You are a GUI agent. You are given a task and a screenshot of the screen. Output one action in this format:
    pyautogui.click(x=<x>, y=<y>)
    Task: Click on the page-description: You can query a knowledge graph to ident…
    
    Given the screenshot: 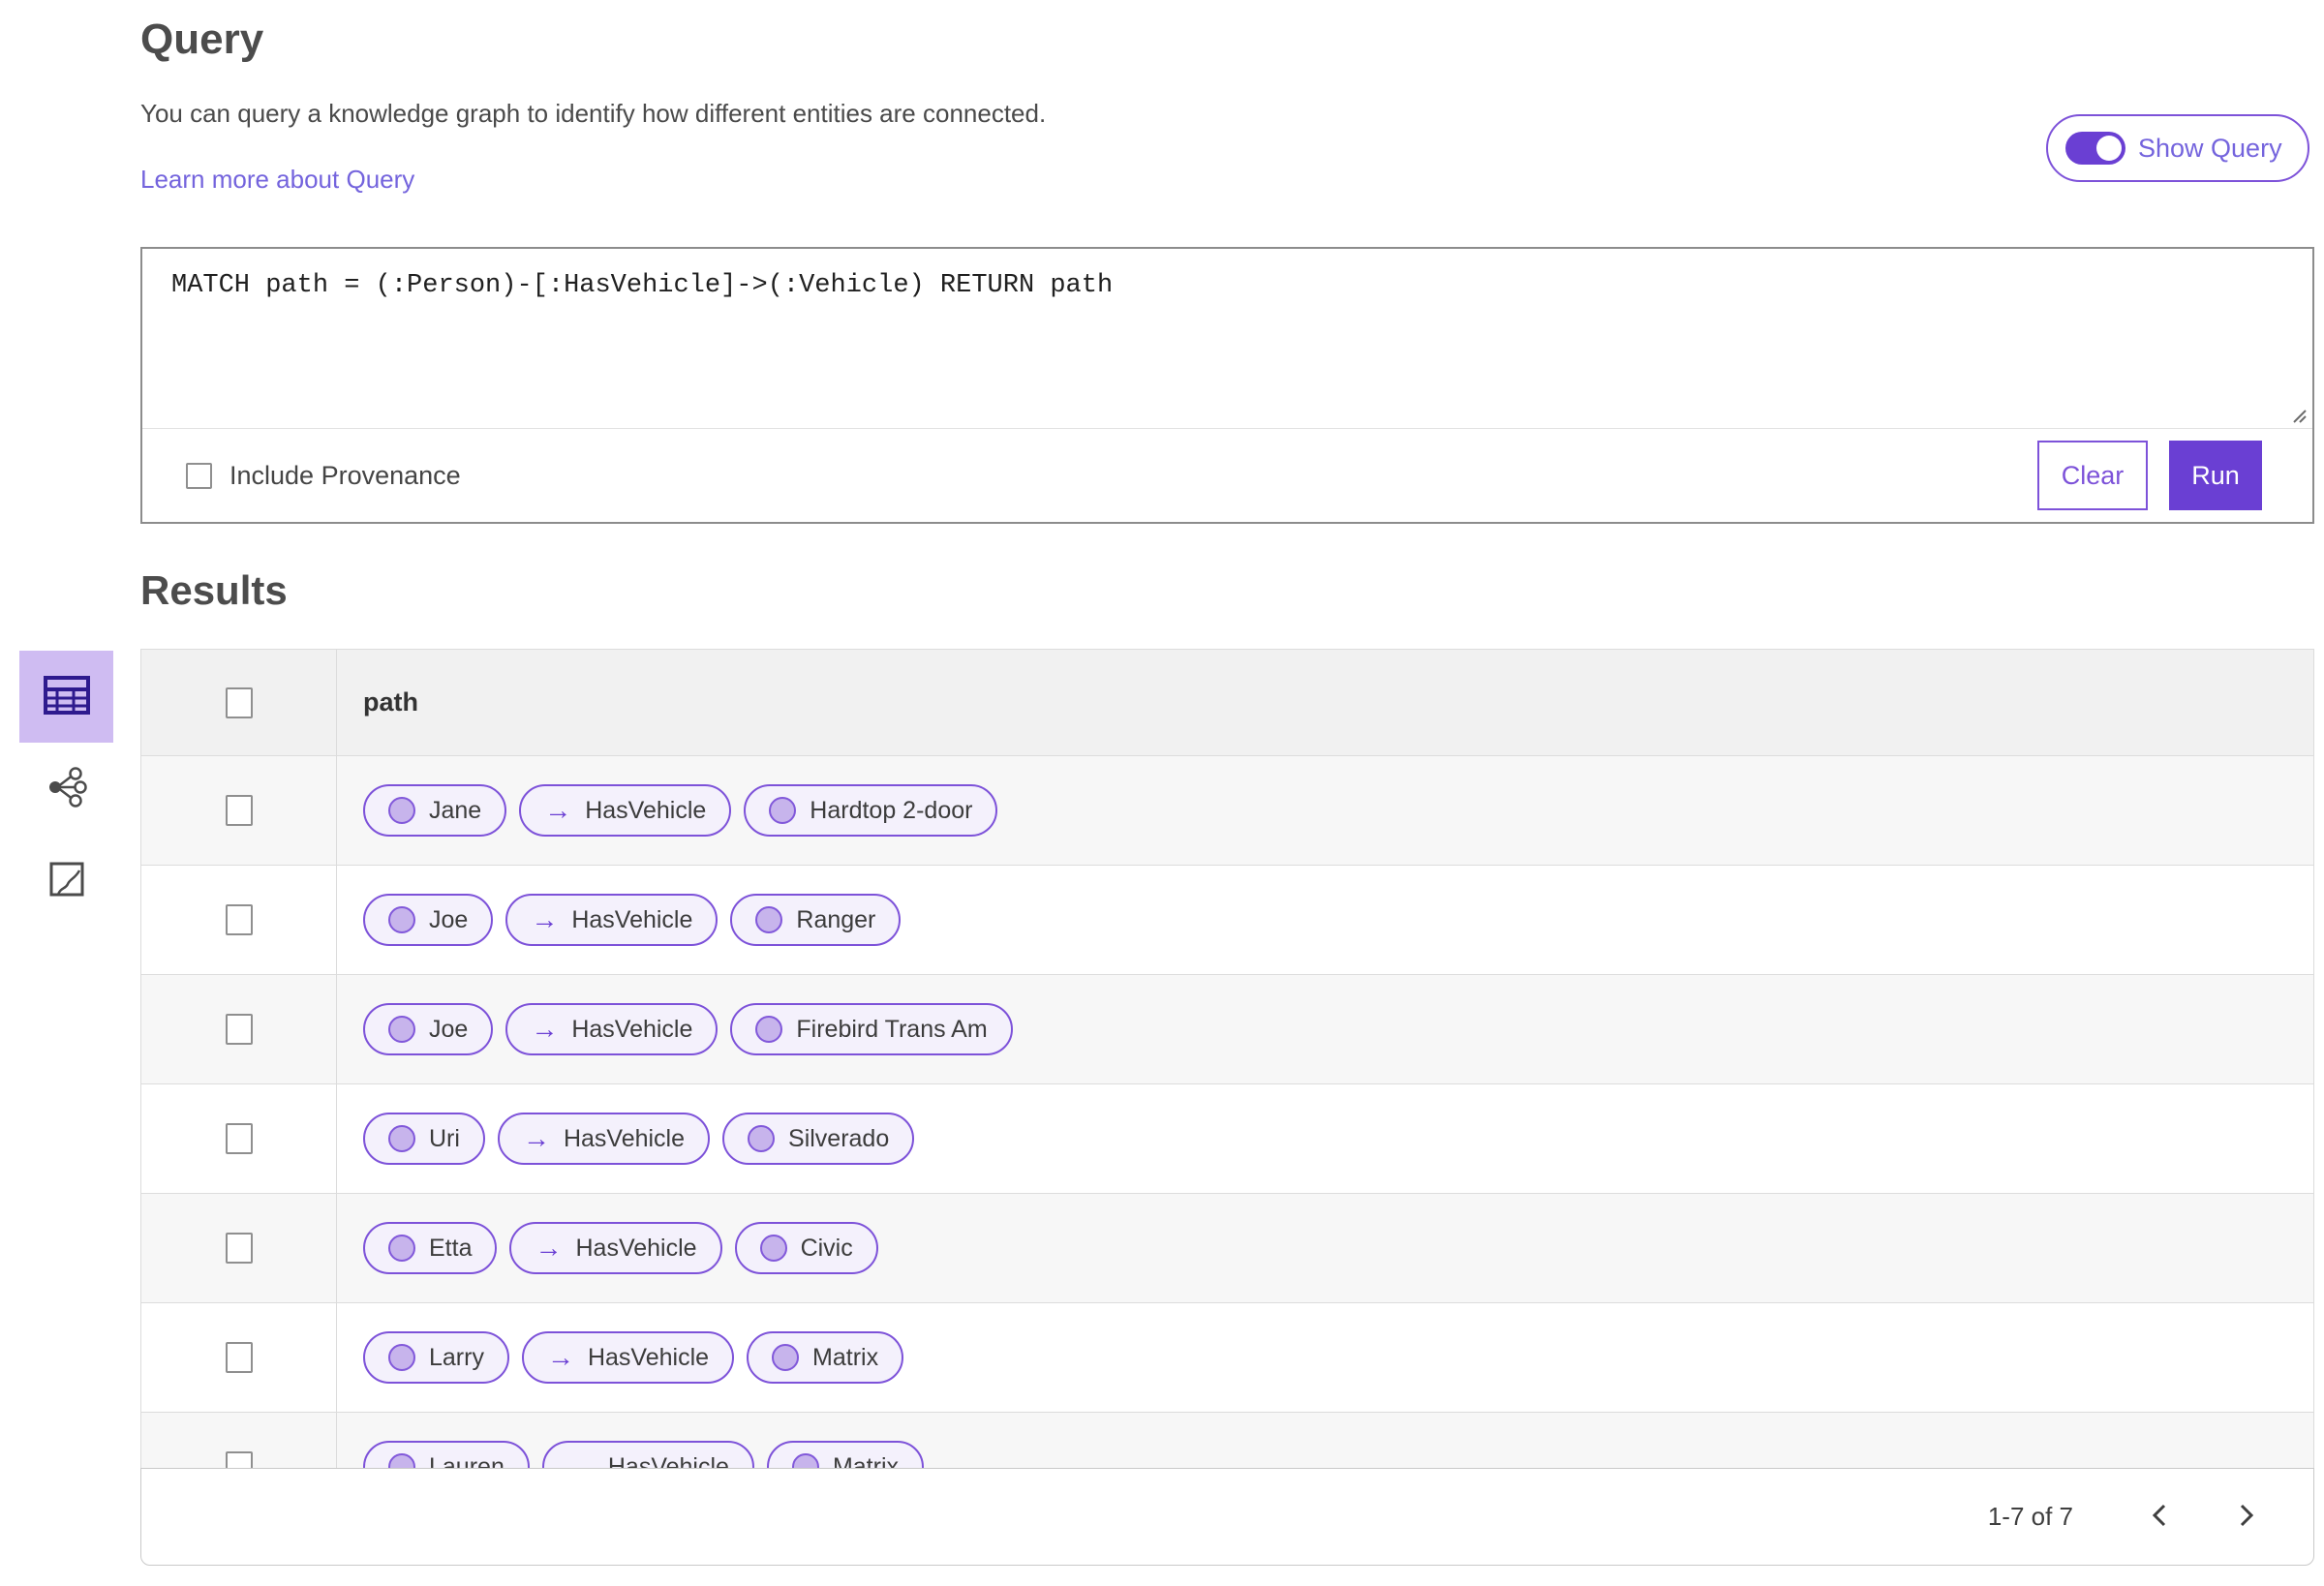 What is the action you would take?
    pyautogui.click(x=593, y=113)
    